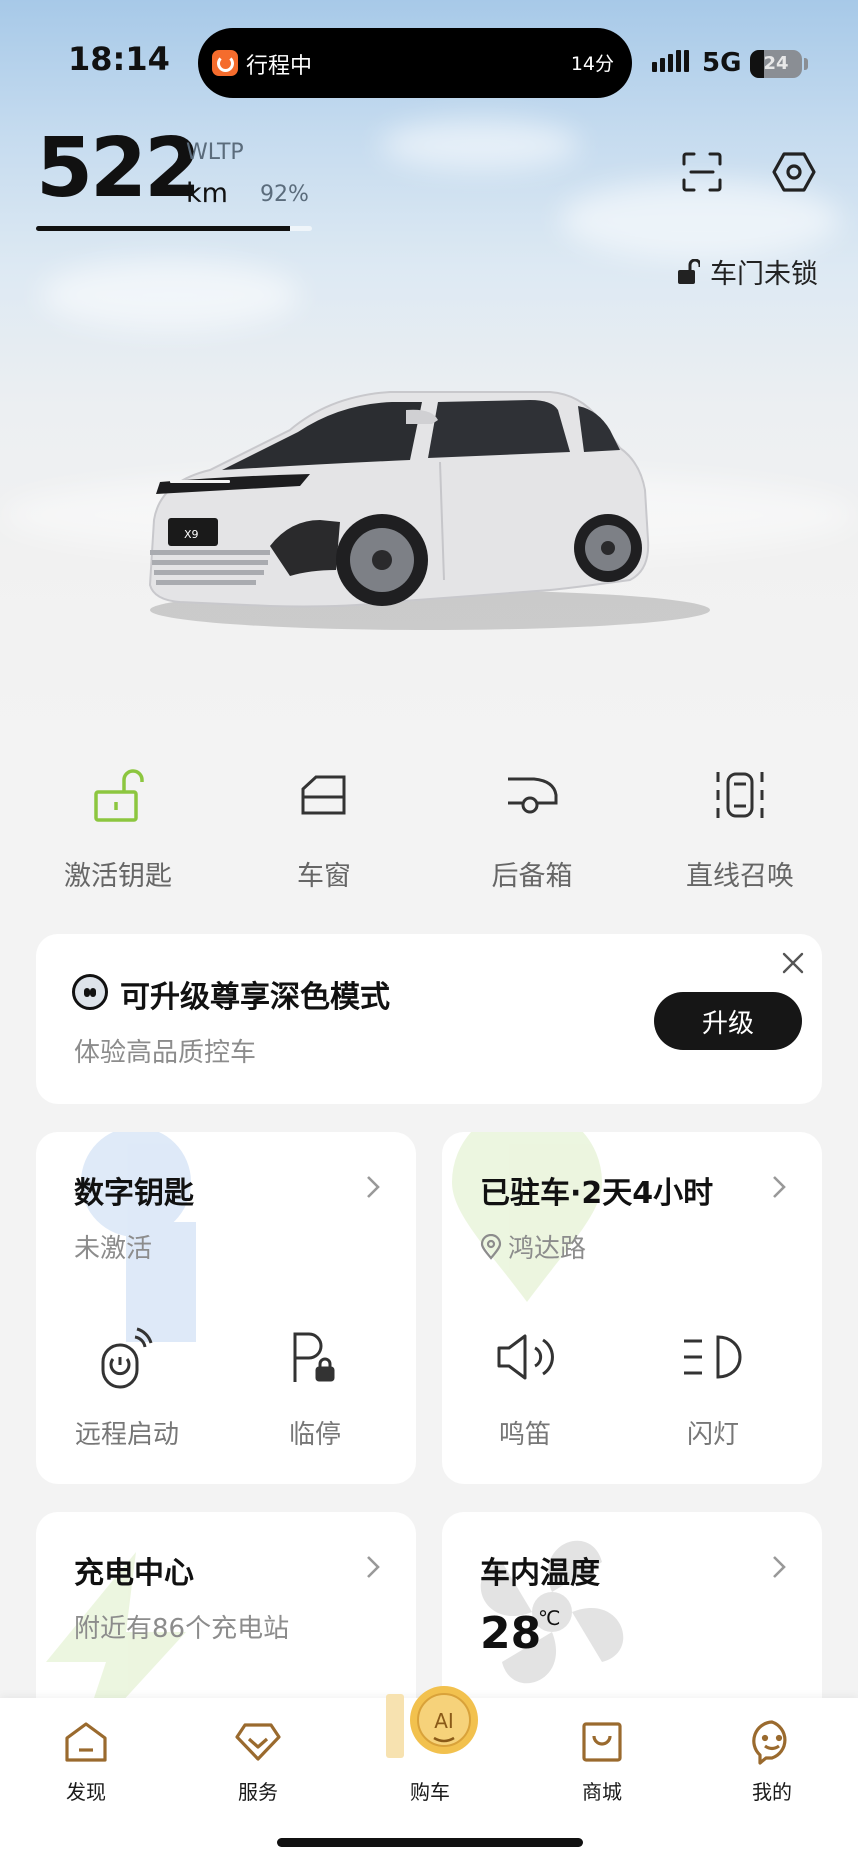 This screenshot has height=1864, width=858. What do you see at coordinates (134, 1193) in the screenshot?
I see `digital-key-title: 数字钥匙` at bounding box center [134, 1193].